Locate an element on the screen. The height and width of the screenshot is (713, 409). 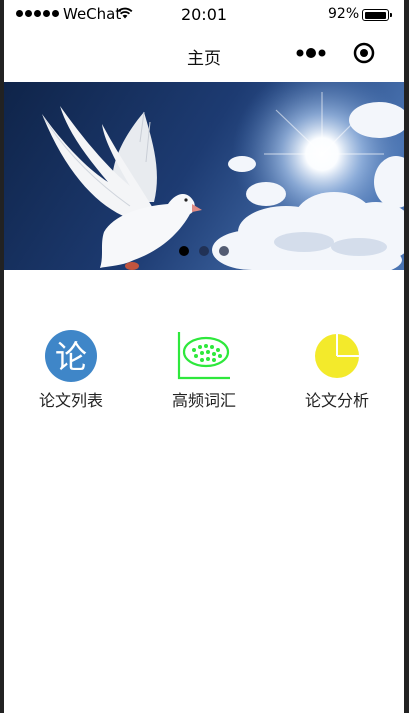
pie-chart-icon is located at coordinates (337, 356).